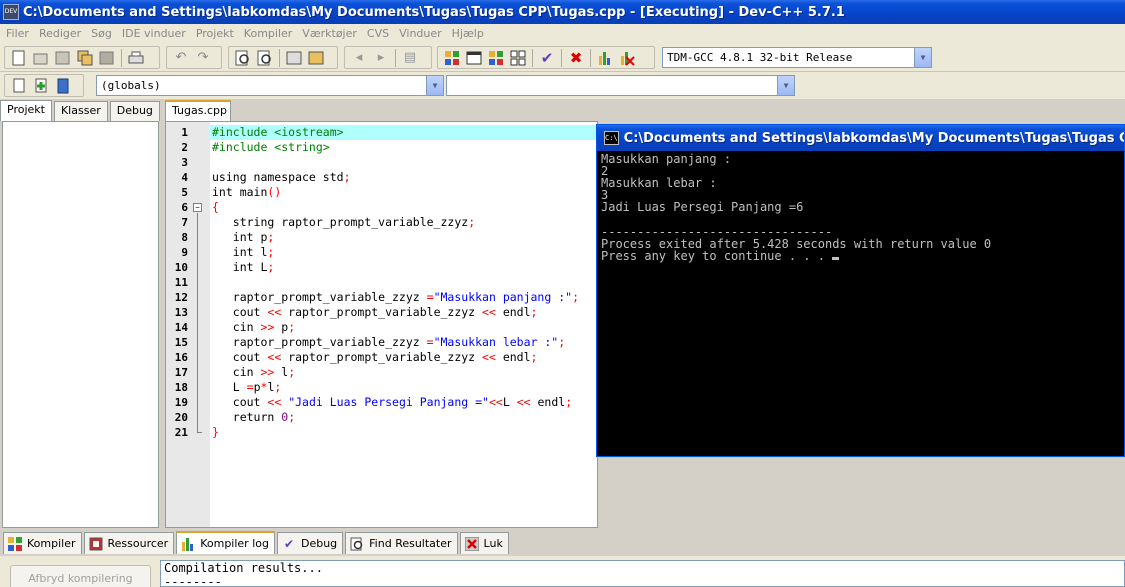  What do you see at coordinates (576, 58) in the screenshot?
I see `stop-execution-icon: ✖` at bounding box center [576, 58].